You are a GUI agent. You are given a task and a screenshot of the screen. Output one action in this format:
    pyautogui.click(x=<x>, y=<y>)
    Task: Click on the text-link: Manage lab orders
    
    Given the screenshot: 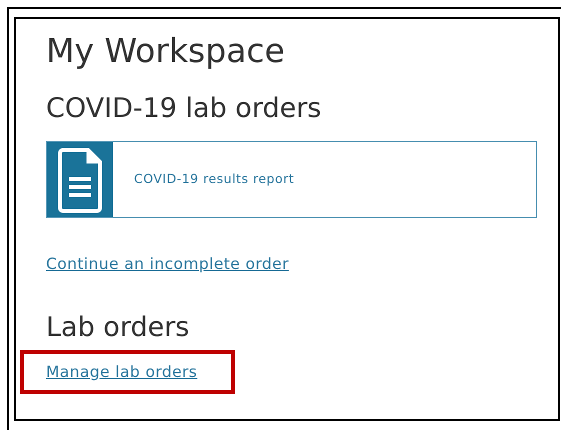 What is the action you would take?
    pyautogui.click(x=122, y=372)
    